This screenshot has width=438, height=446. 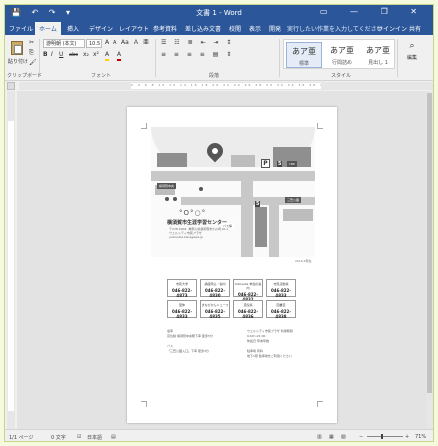 What do you see at coordinates (113, 437) in the screenshot?
I see `macro-record-icon: ▤` at bounding box center [113, 437].